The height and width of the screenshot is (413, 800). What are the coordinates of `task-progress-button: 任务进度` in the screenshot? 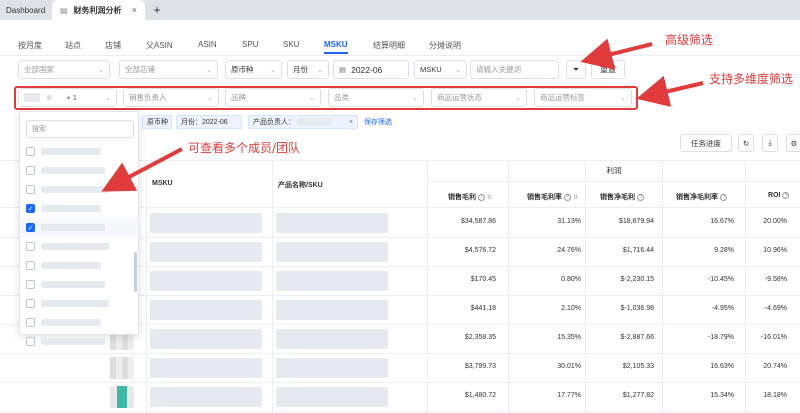 It's located at (706, 143).